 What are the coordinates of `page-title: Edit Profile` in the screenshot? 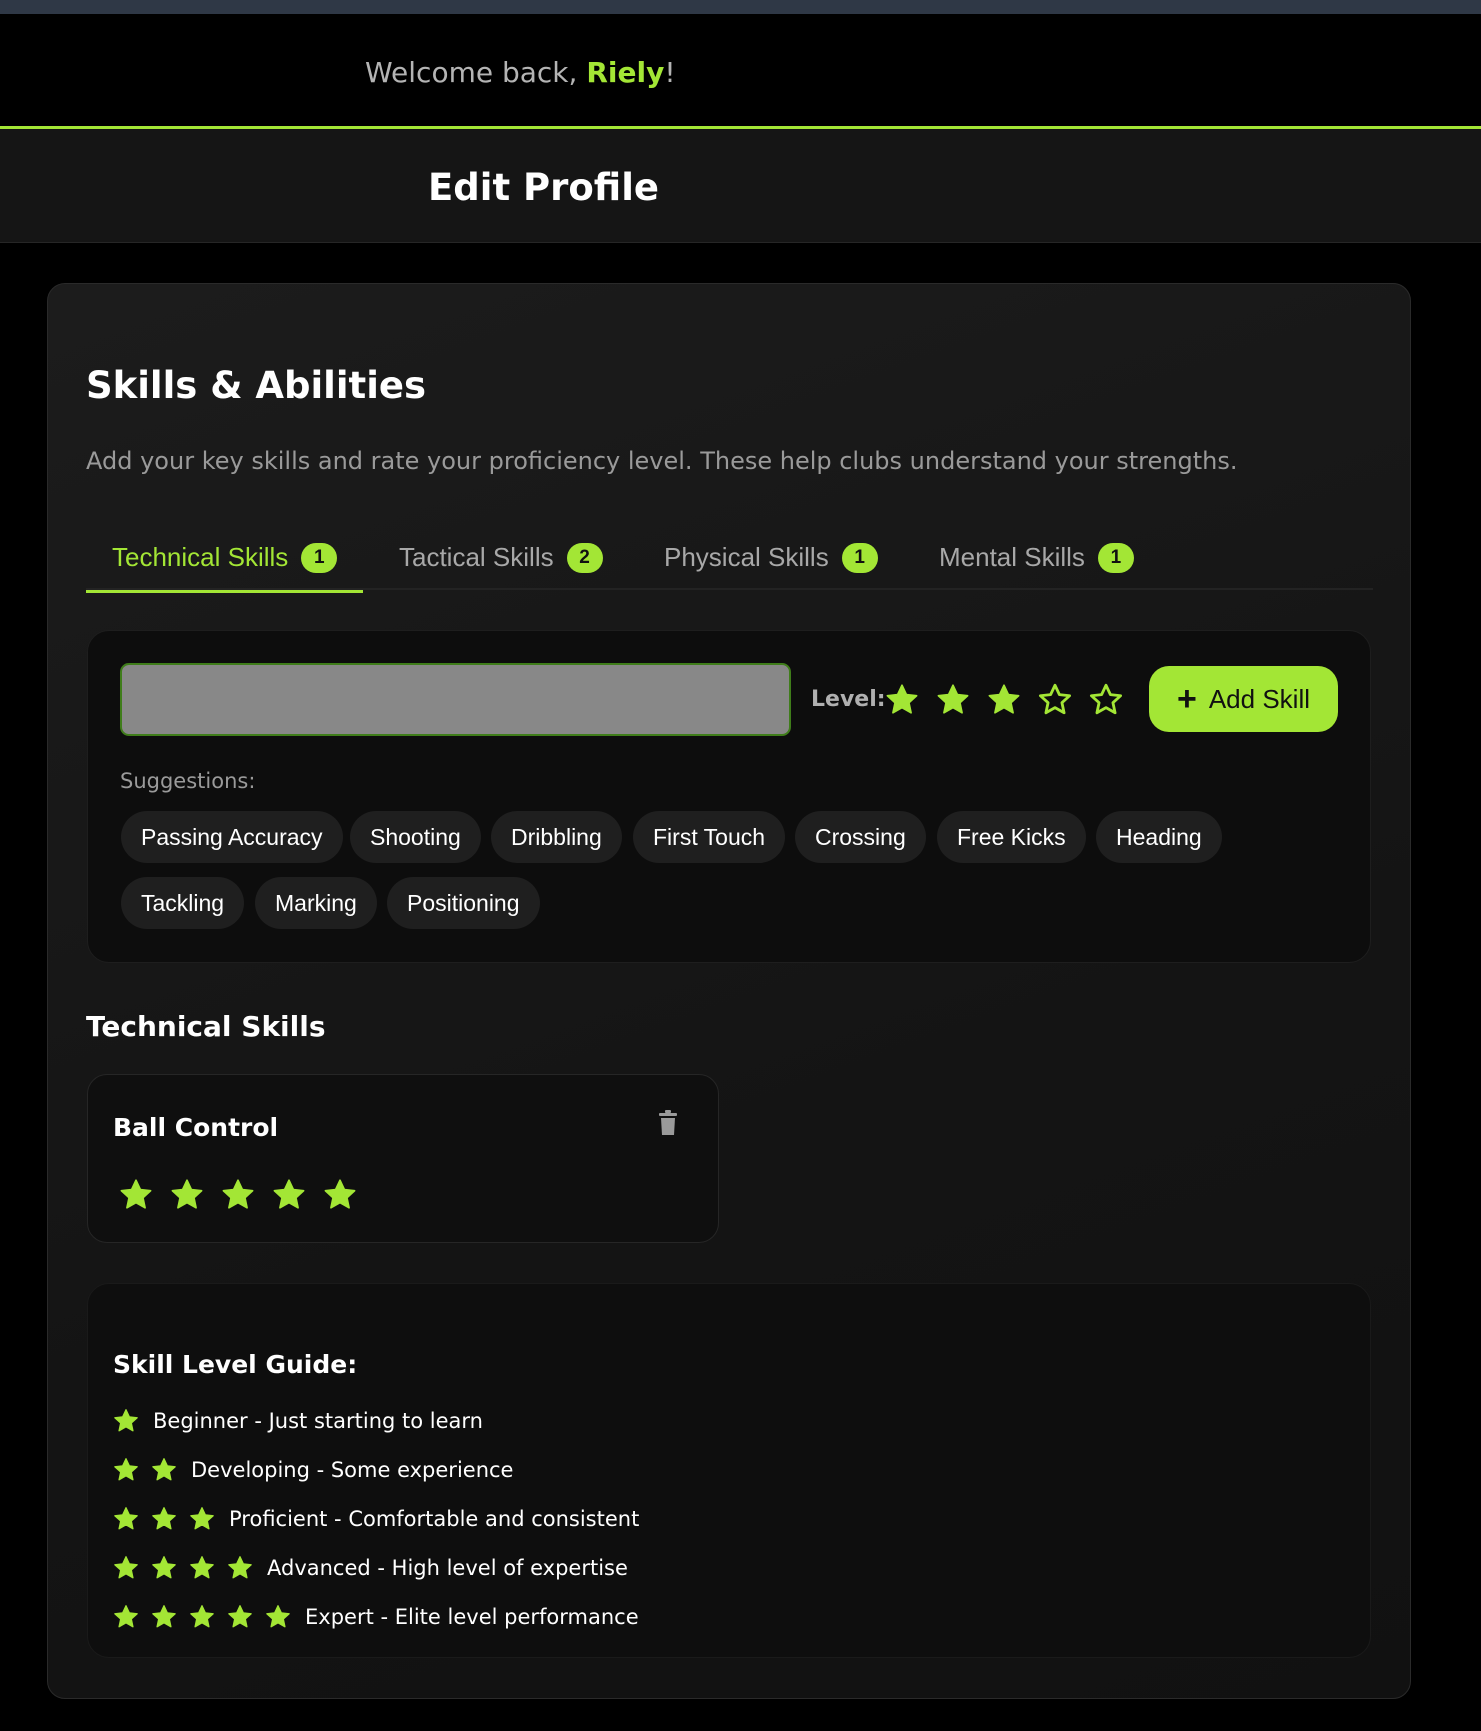 It's located at (543, 187).